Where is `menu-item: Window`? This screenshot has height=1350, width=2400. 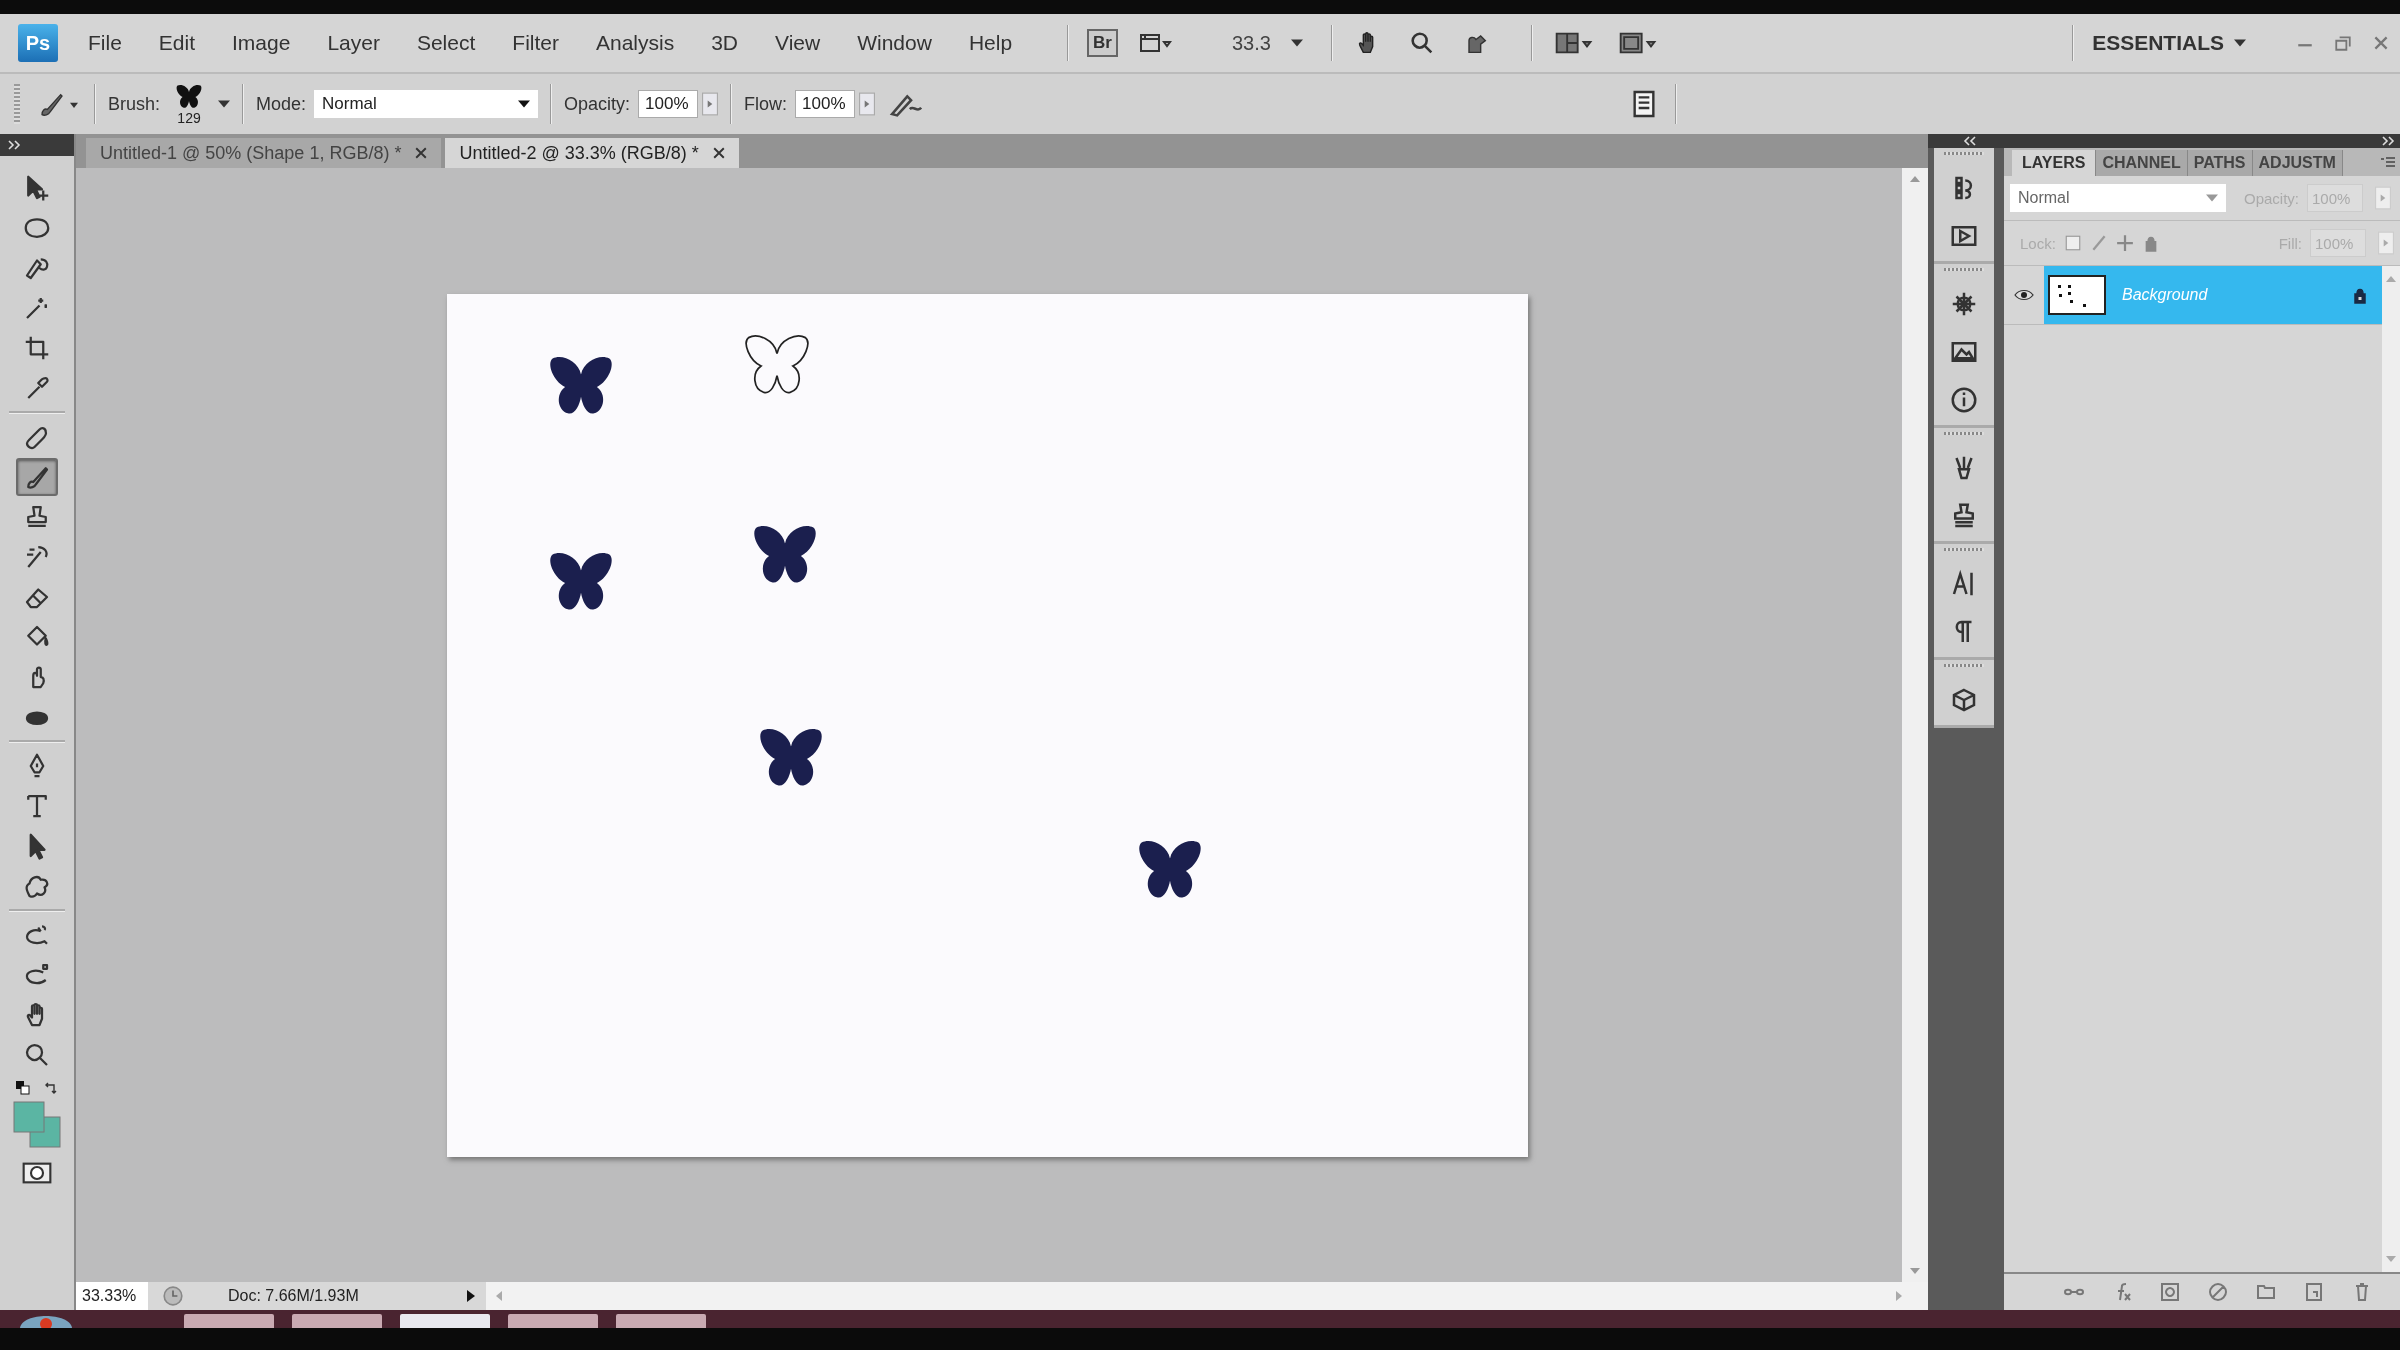 menu-item: Window is located at coordinates (894, 43).